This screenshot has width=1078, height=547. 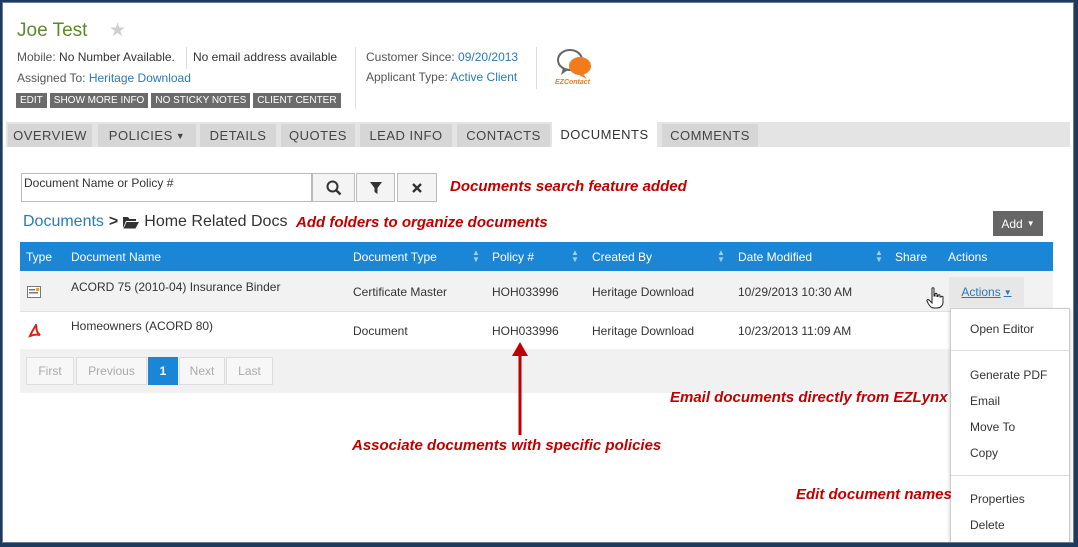 I want to click on logo-text: EZContact, so click(x=572, y=82).